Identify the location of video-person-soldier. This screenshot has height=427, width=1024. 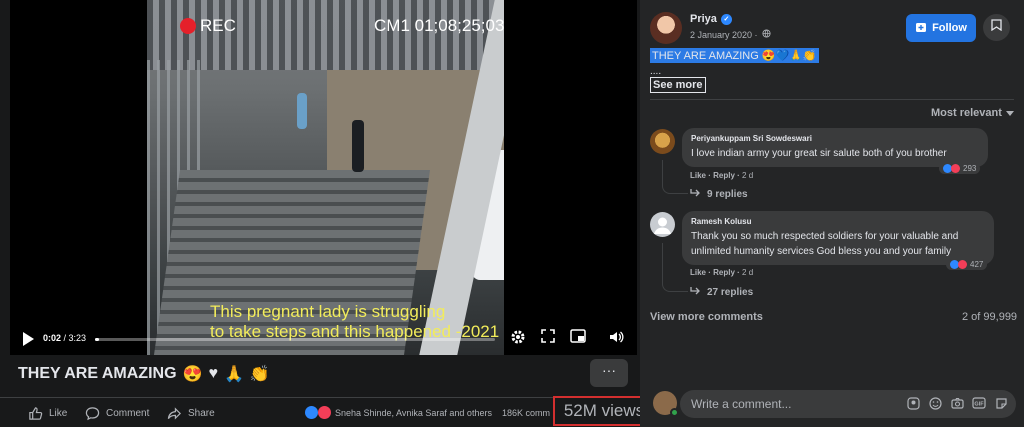
(358, 146).